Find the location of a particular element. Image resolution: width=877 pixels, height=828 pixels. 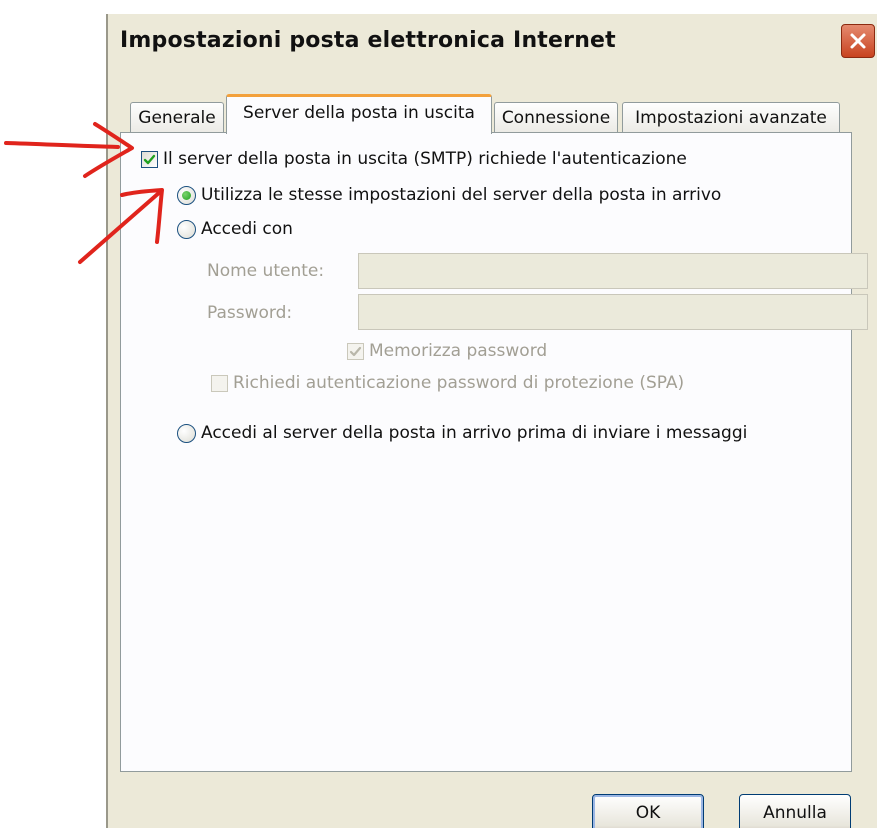

ok-button-label: OK is located at coordinates (648, 813).